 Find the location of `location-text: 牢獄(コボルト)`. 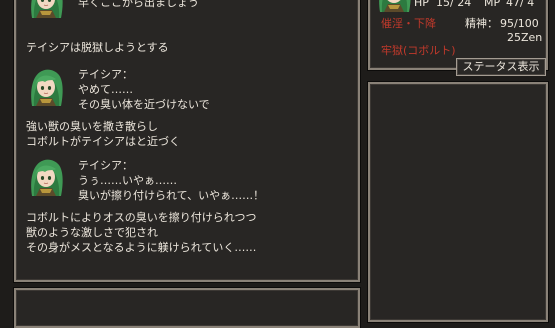

location-text: 牢獄(コボルト) is located at coordinates (418, 50).